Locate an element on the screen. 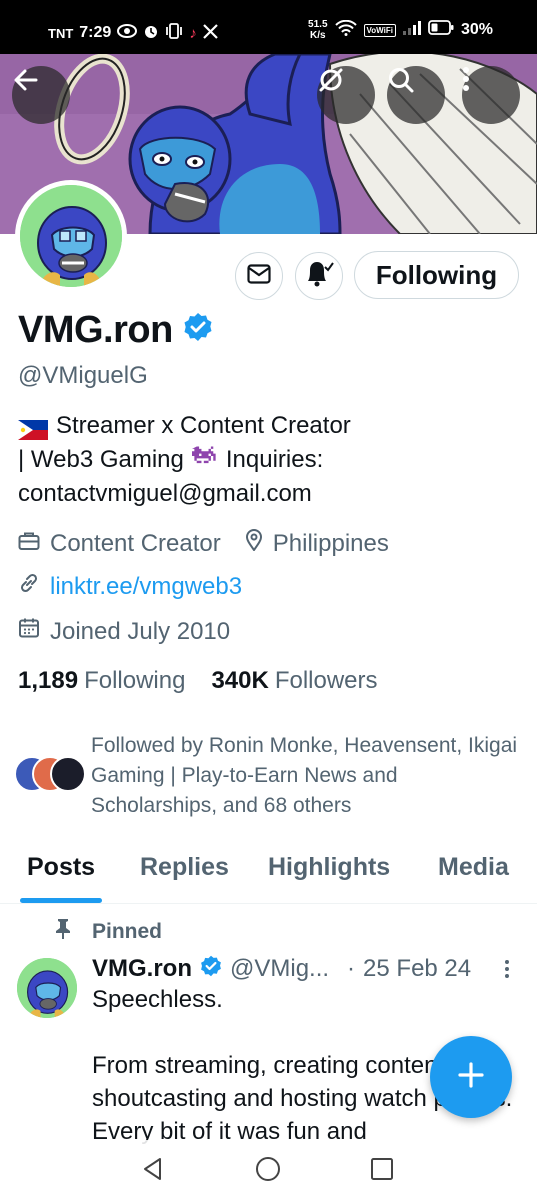 Image resolution: width=537 pixels, height=1200 pixels. bio-line-3: contactvmiguel@gmail.com is located at coordinates (268, 494).